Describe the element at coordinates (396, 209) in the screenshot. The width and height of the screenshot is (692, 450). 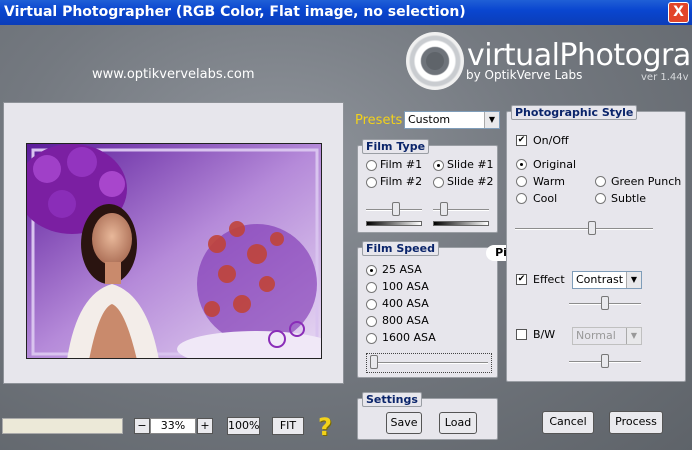
I see `film-slider-thumb` at that location.